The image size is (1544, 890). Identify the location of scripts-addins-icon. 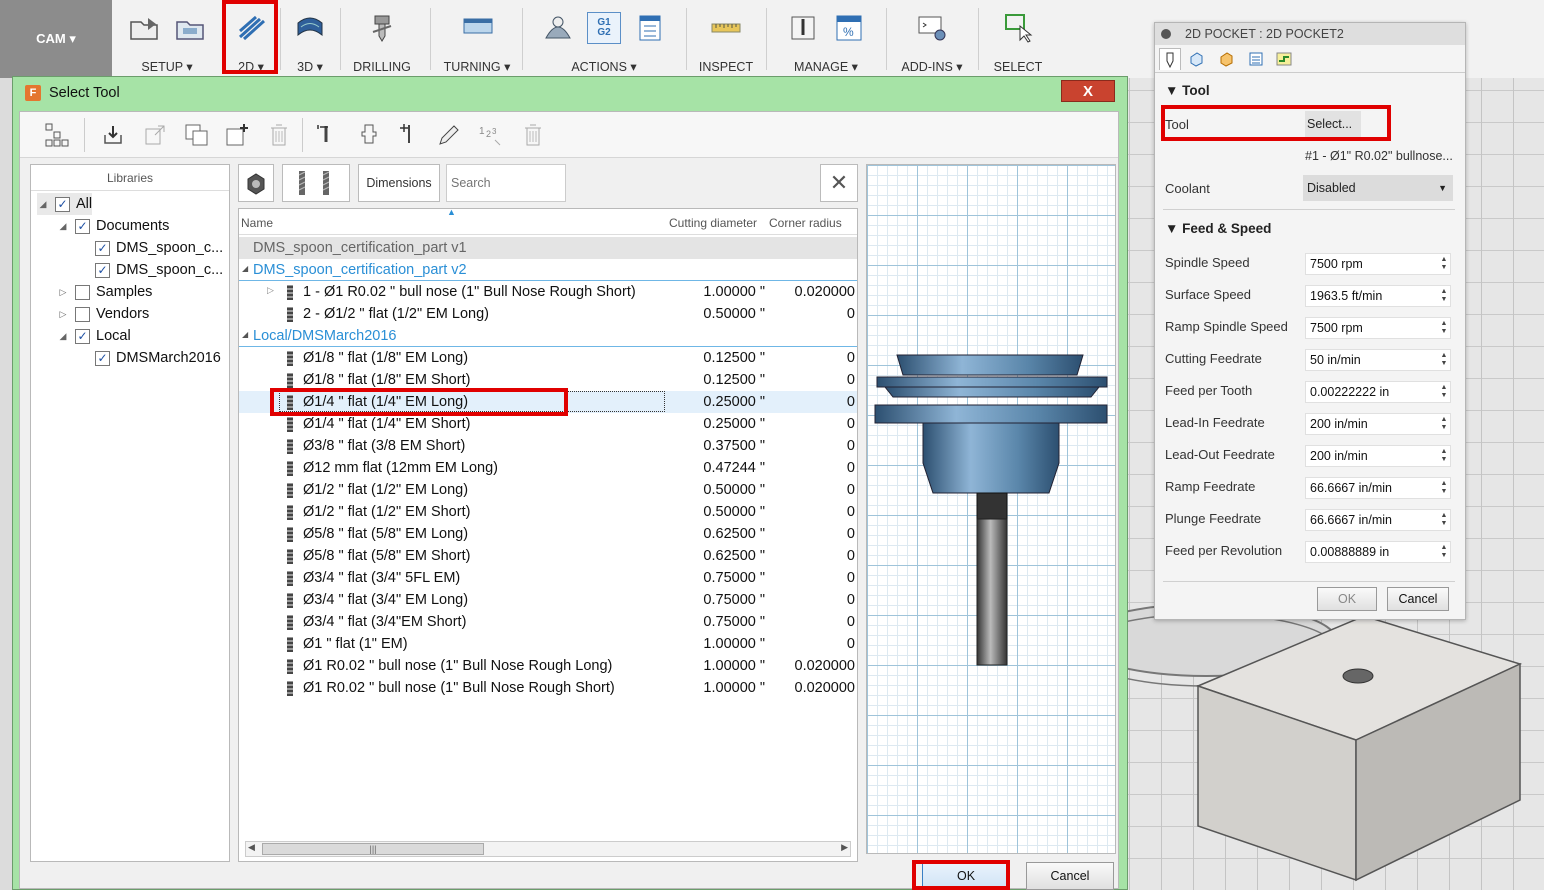
(932, 28).